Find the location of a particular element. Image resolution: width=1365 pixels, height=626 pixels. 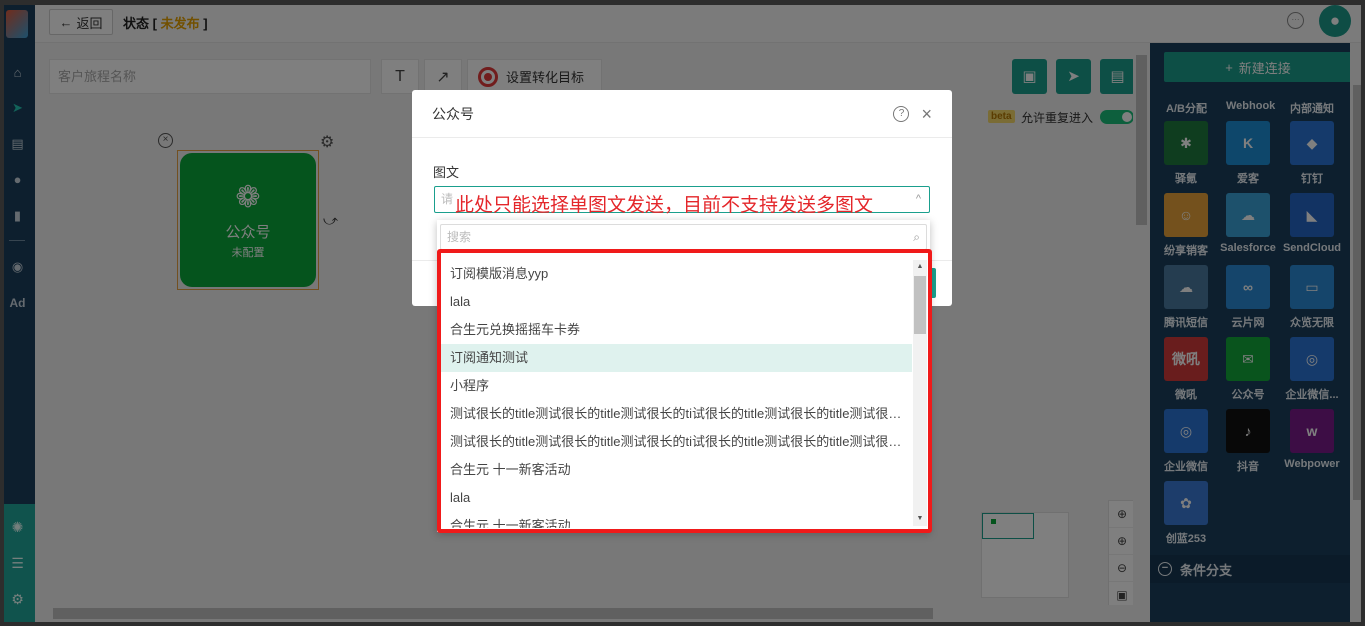

annotation-text: 此处只能选择单图文发送，目前不支持发送多图文 is located at coordinates (664, 205).